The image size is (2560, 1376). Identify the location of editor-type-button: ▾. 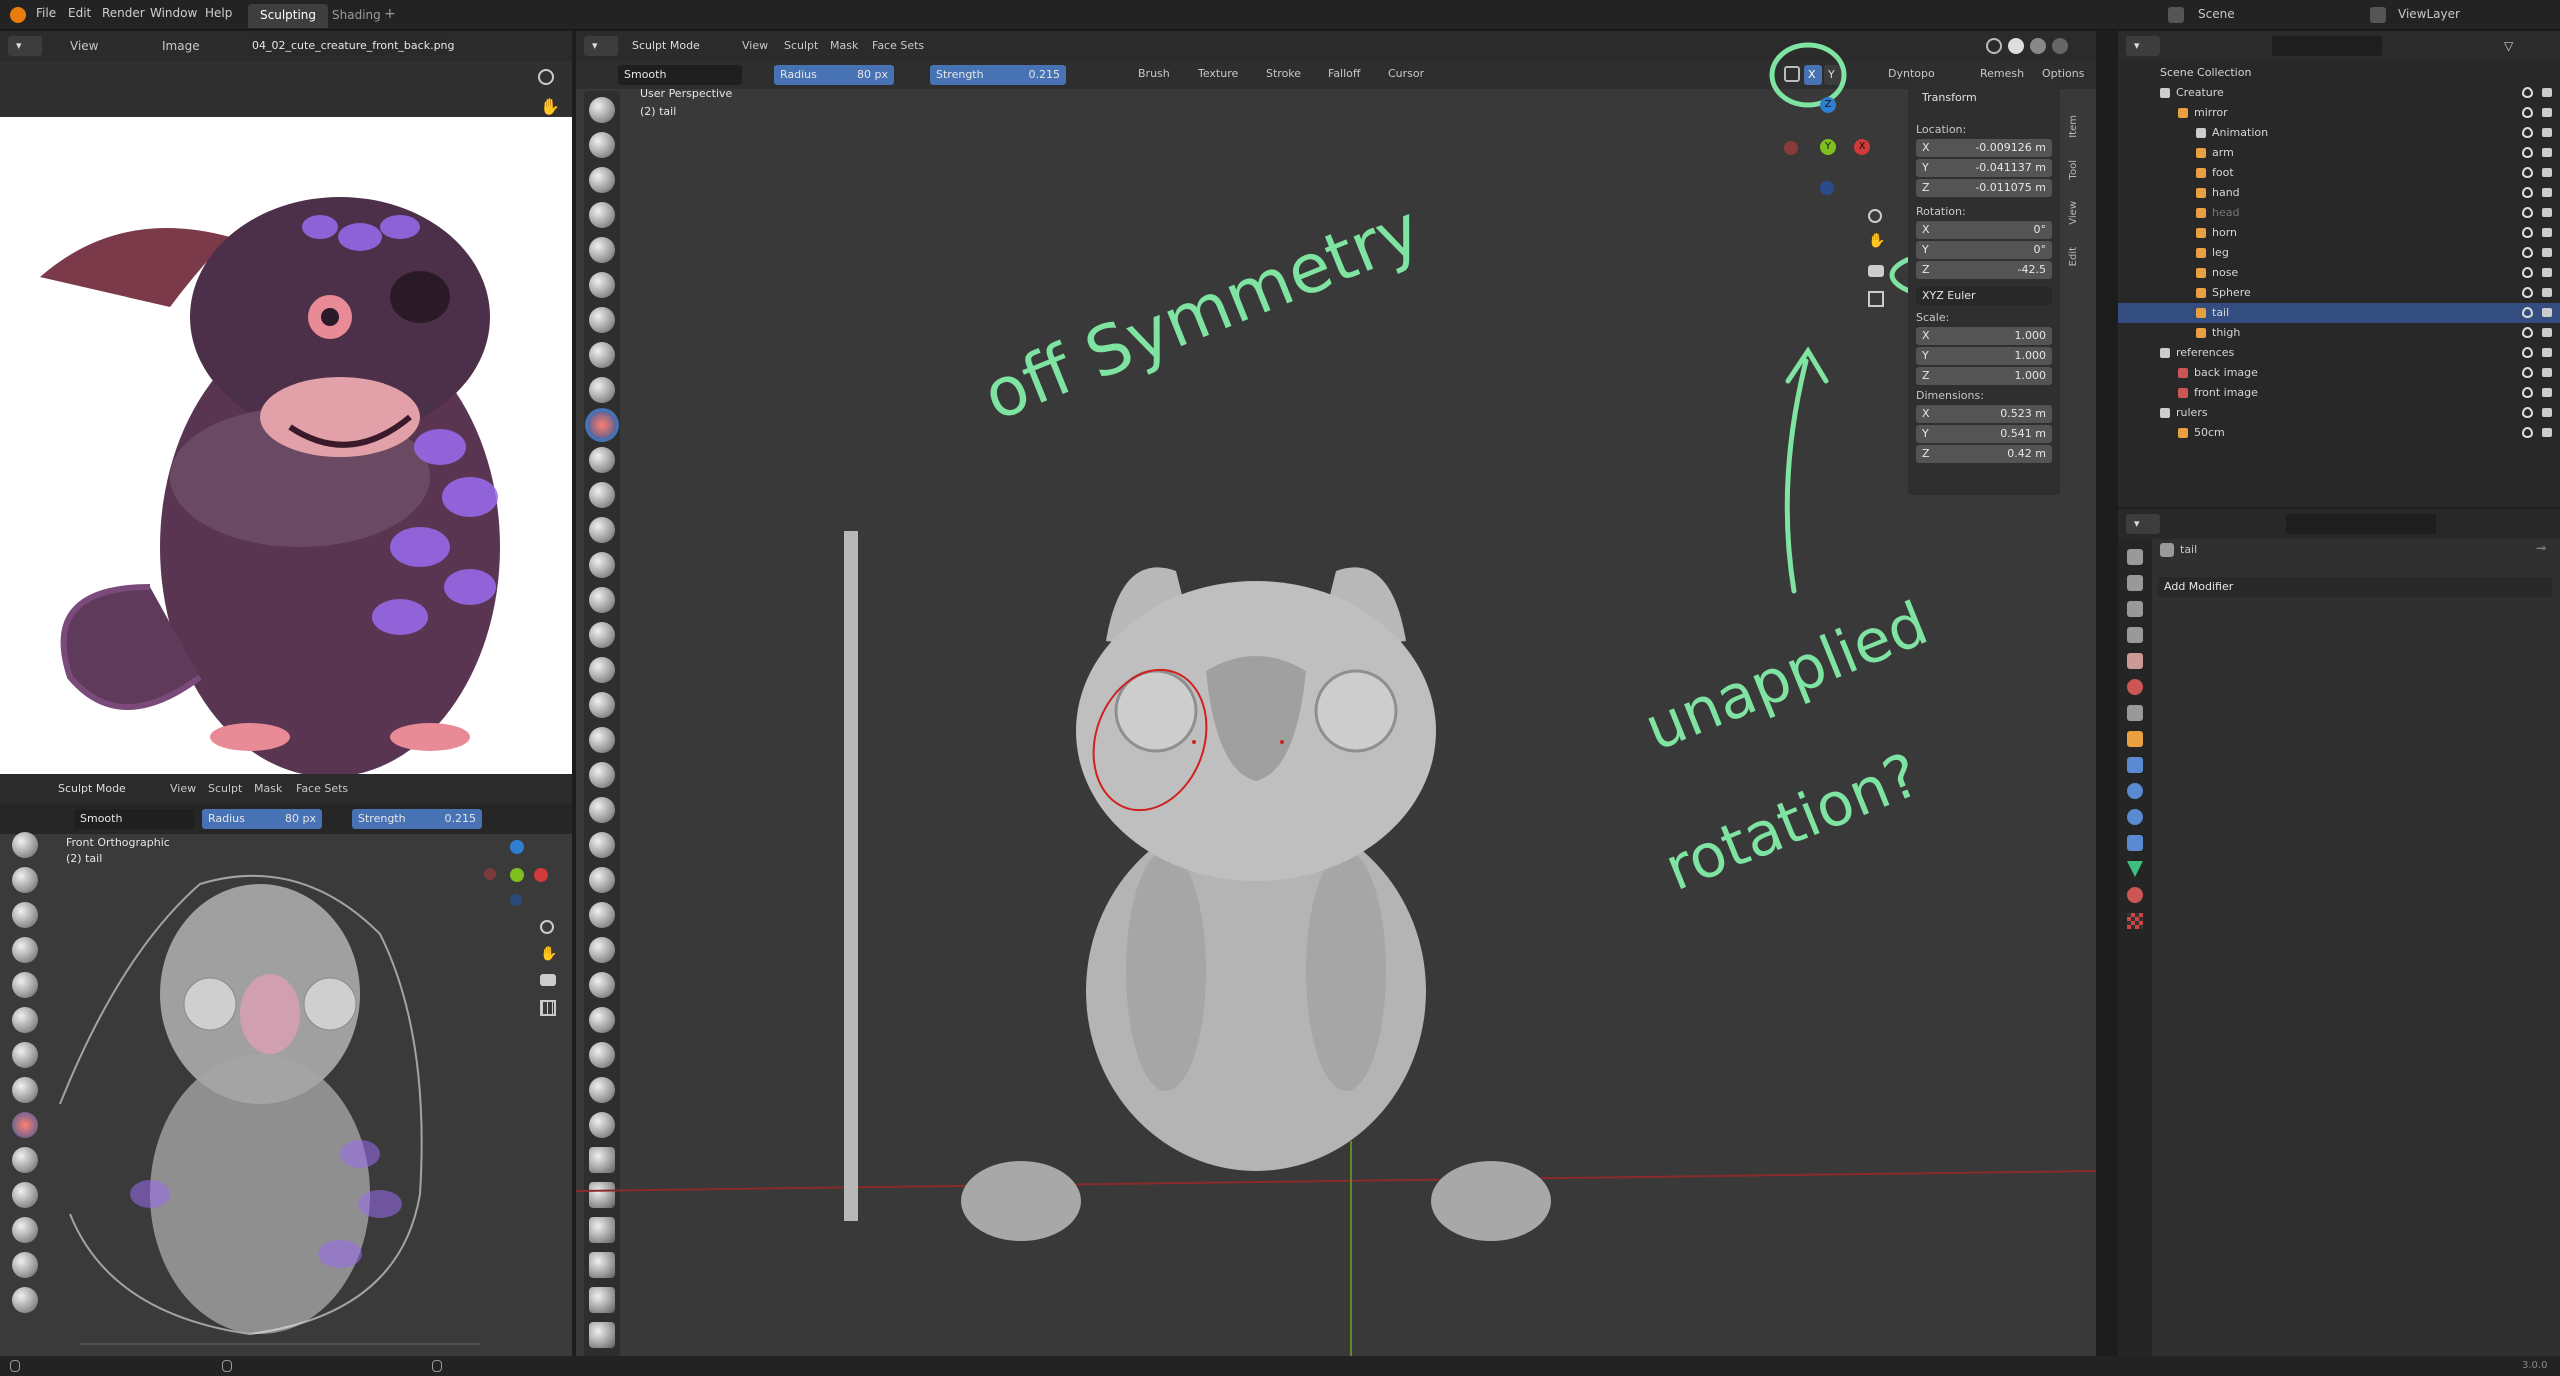
(25, 46).